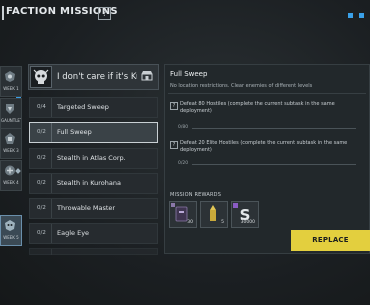  I want to click on week-tab-1: WEEK 1, so click(11, 81).